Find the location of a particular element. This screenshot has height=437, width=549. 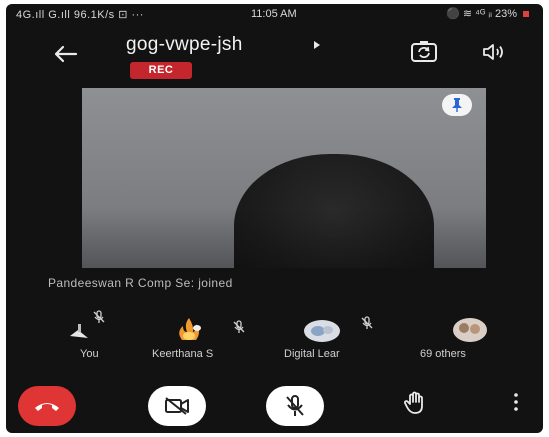

end-call-button is located at coordinates (47, 406).